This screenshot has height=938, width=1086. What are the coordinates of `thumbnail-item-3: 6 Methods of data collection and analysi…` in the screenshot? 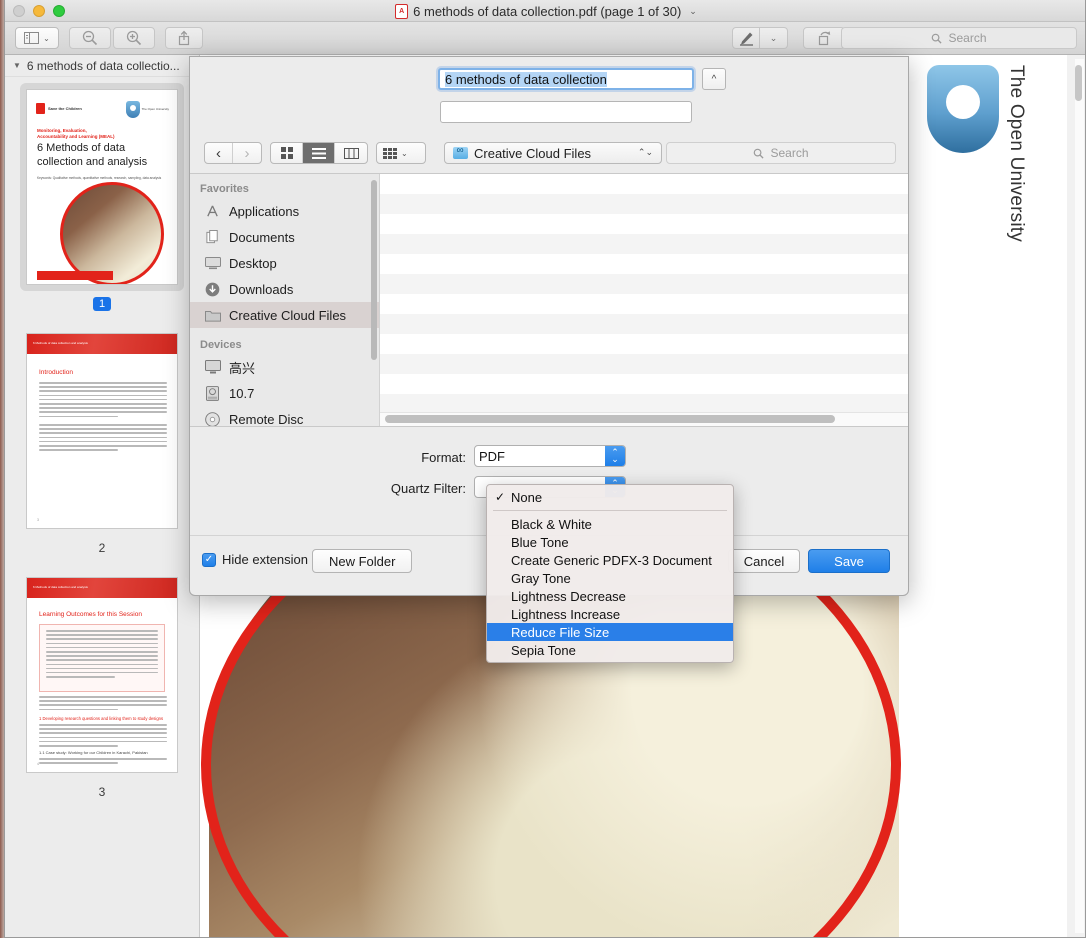 It's located at (102, 685).